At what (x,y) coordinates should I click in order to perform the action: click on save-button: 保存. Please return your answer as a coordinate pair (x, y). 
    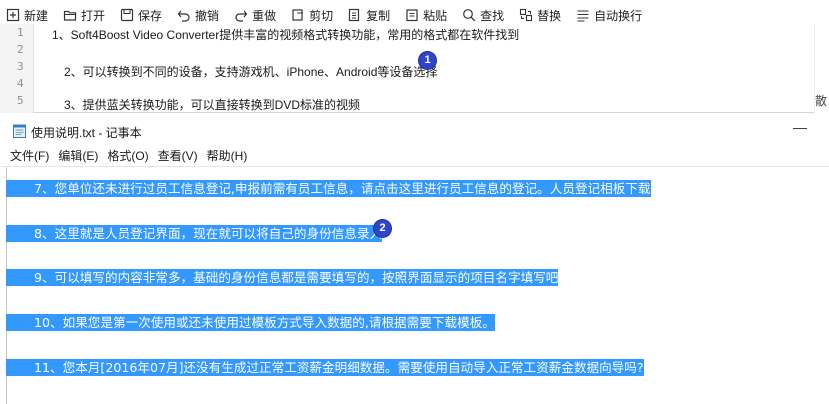
    Looking at the image, I should click on (141, 15).